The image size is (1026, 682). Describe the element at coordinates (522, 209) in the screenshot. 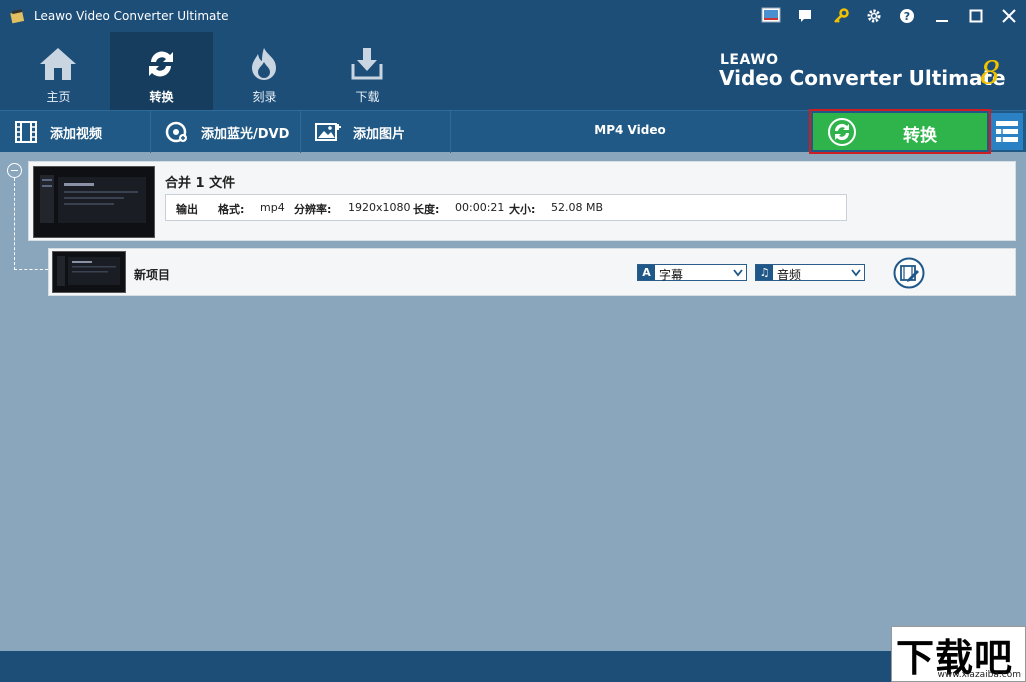

I see `size-label: 大小:` at that location.